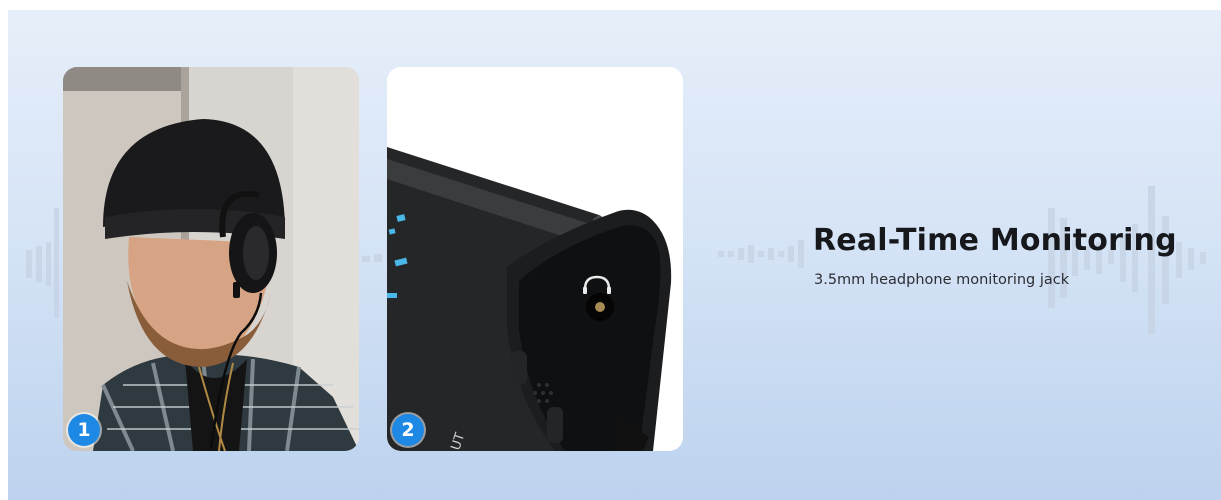  I want to click on feature-title: Real-Time Monitoring, so click(995, 240).